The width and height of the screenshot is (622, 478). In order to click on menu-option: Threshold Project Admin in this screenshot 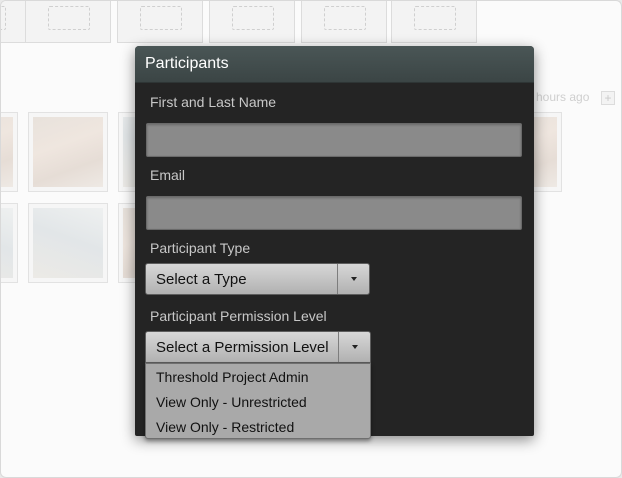, I will do `click(258, 377)`.